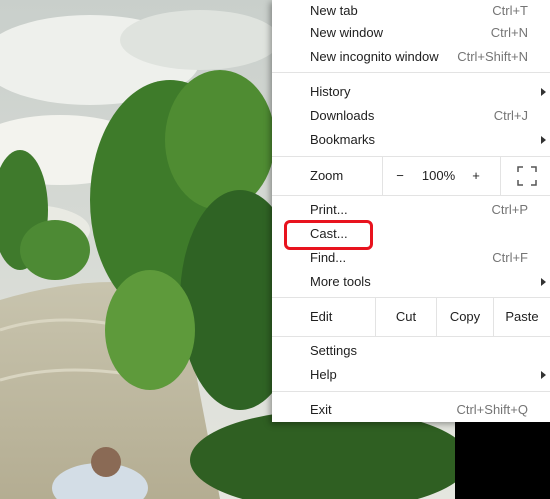  What do you see at coordinates (321, 409) in the screenshot?
I see `menu-item-label: Exit` at bounding box center [321, 409].